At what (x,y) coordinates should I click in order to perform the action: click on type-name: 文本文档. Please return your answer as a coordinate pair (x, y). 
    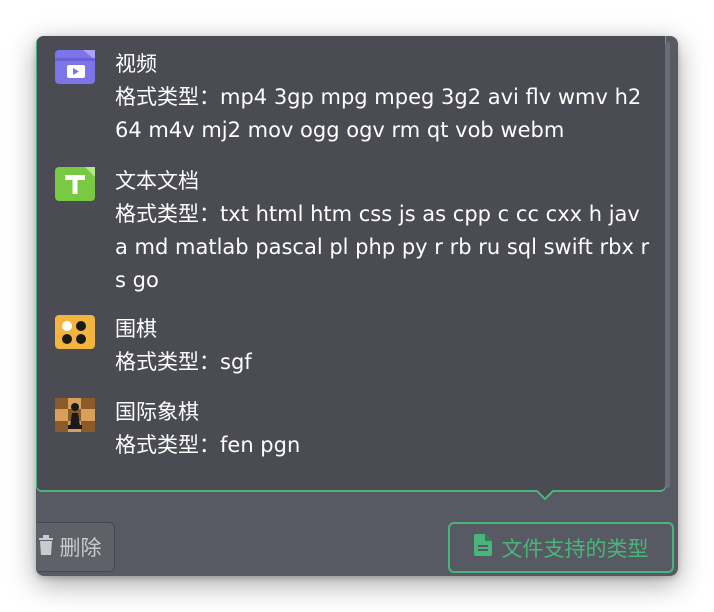
    Looking at the image, I should click on (157, 181).